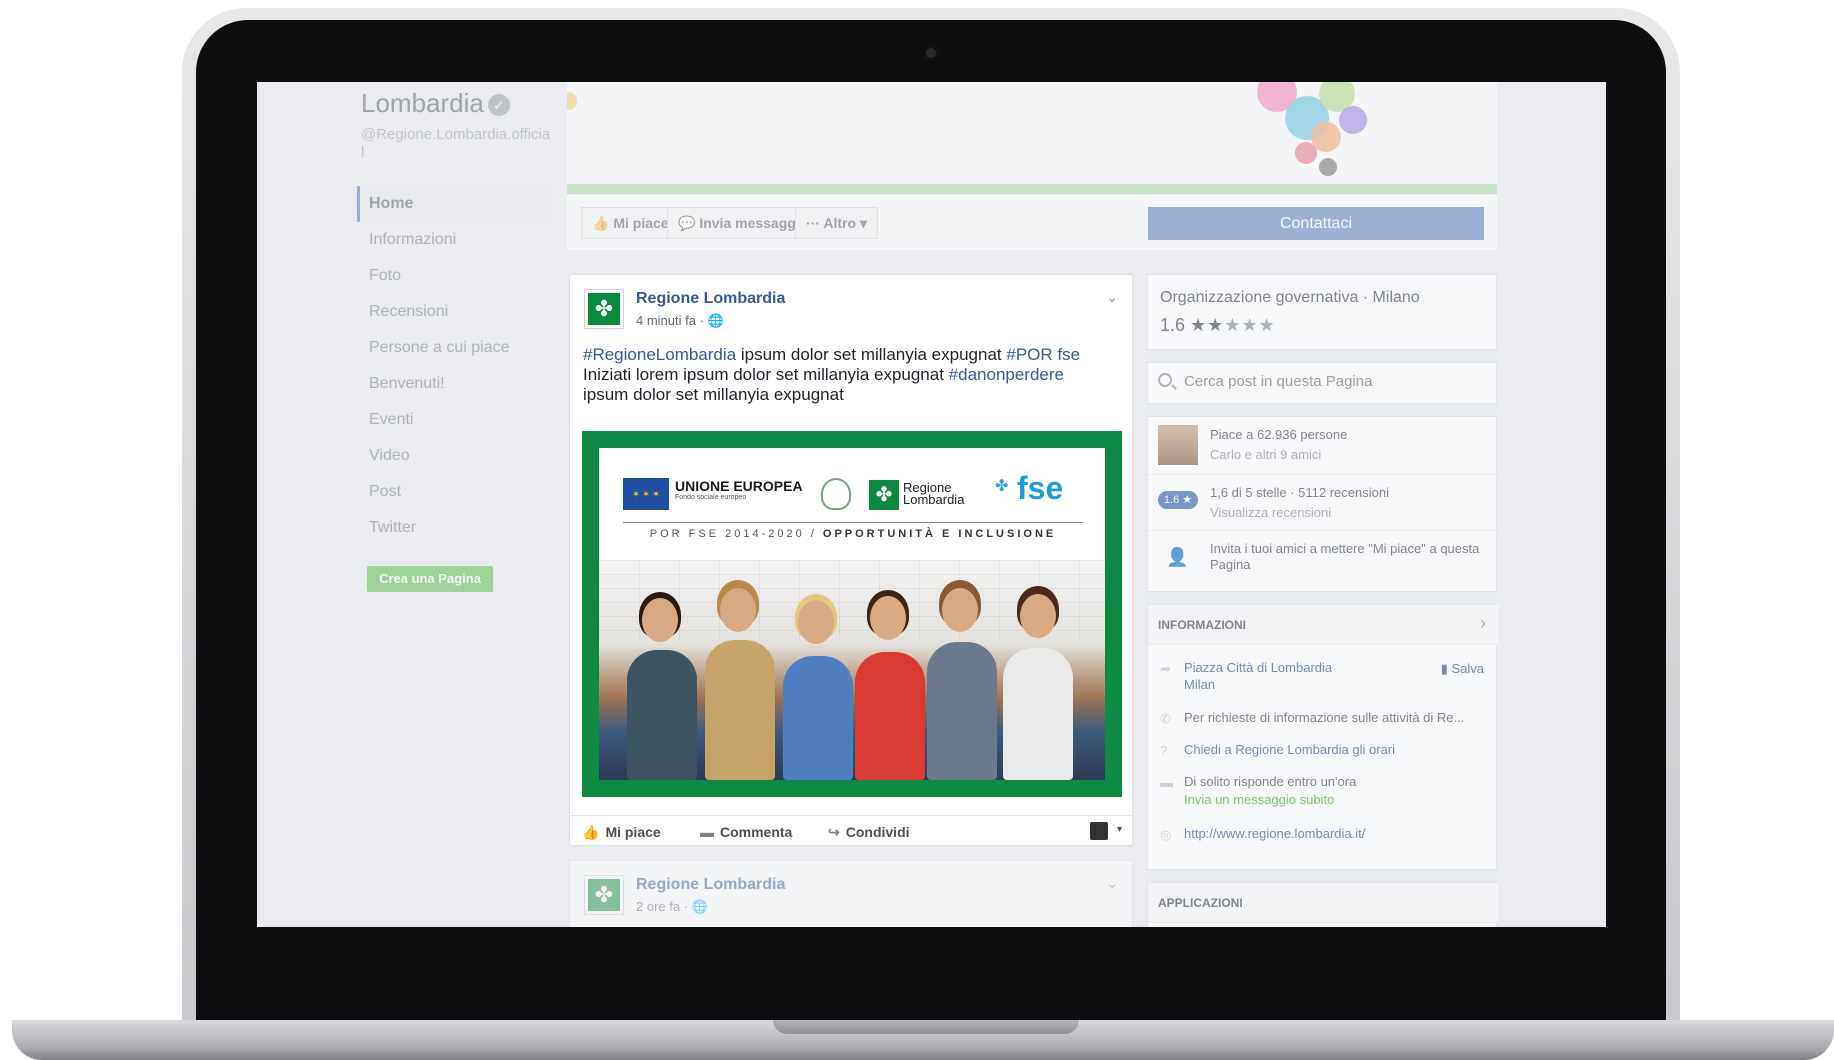 The image size is (1834, 1060). I want to click on nav-item-post: Post, so click(454, 492).